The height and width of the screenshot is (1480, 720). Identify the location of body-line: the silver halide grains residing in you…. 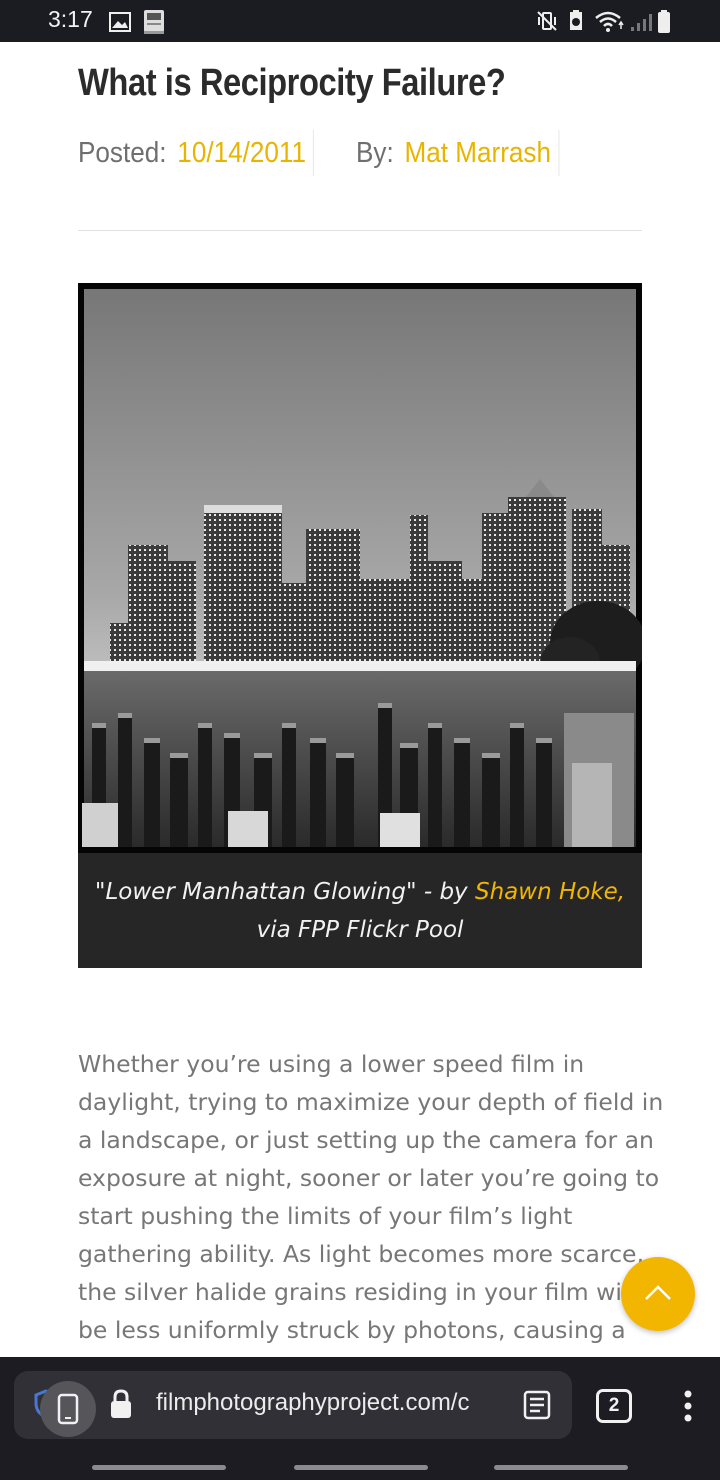
(356, 1292).